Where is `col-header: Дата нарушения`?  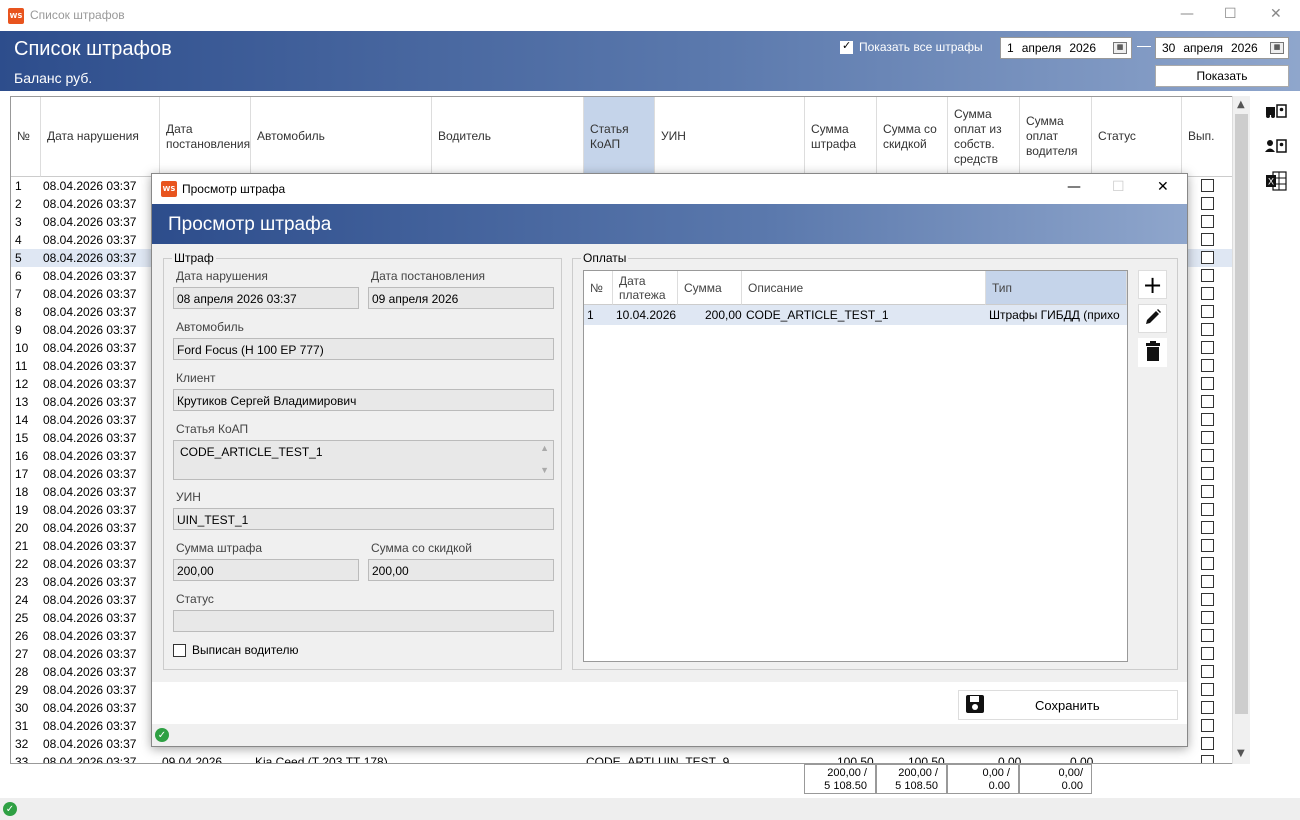
col-header: Дата нарушения is located at coordinates (100, 137).